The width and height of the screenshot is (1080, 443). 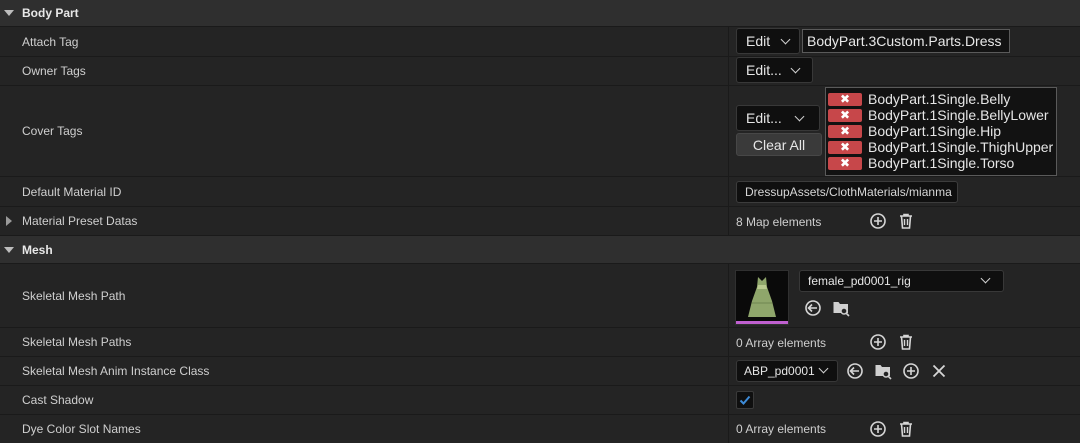 I want to click on tag-chip: ✖ BodyPart.1Single.Belly, so click(x=942, y=99).